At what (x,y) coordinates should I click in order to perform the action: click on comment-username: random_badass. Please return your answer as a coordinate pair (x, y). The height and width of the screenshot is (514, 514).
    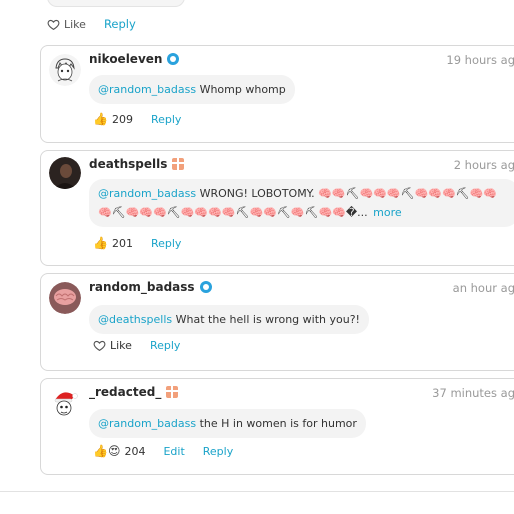
    Looking at the image, I should click on (150, 287).